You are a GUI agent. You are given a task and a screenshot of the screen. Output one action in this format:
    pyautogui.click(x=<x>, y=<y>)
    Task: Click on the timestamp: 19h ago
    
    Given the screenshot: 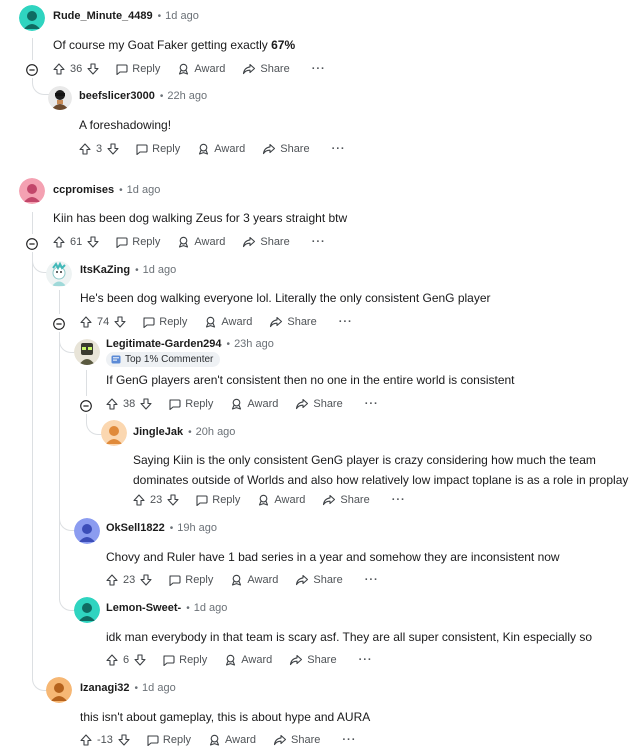 What is the action you would take?
    pyautogui.click(x=197, y=528)
    